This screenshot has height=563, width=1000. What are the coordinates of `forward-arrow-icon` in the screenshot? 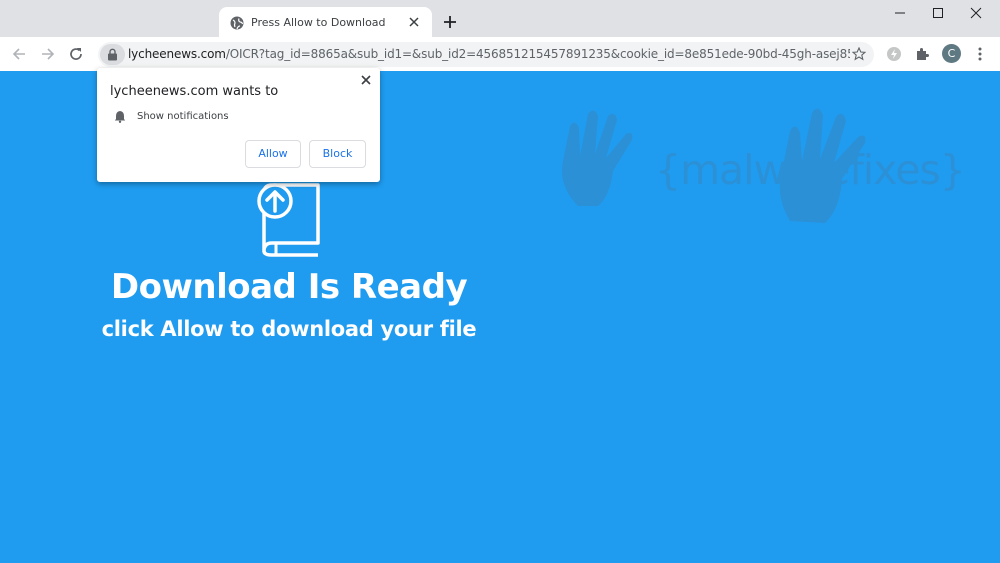 It's located at (48, 54).